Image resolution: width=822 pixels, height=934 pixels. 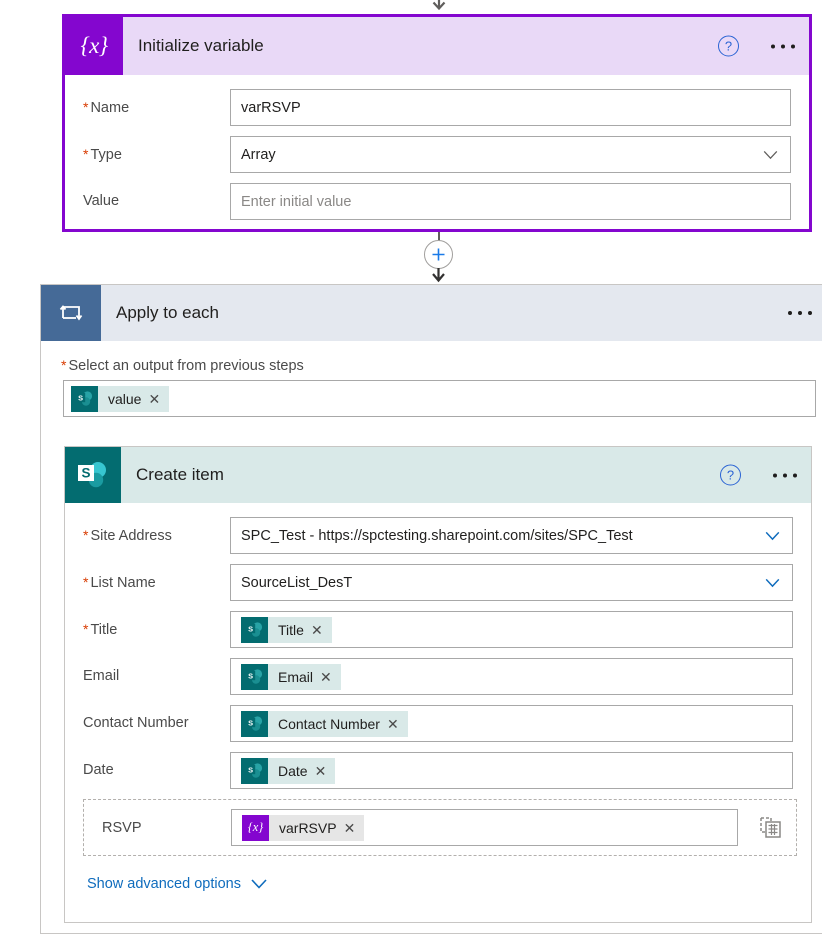 I want to click on field-row-name: * Name varRSVP, so click(x=437, y=107).